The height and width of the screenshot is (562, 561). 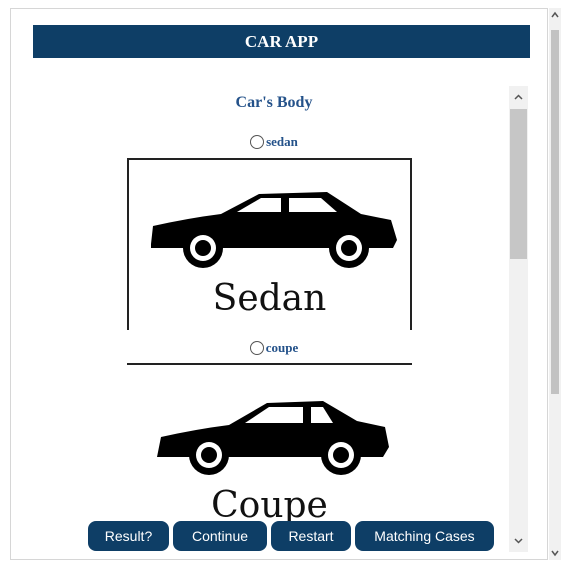 What do you see at coordinates (311, 536) in the screenshot?
I see `restart-button: Restart` at bounding box center [311, 536].